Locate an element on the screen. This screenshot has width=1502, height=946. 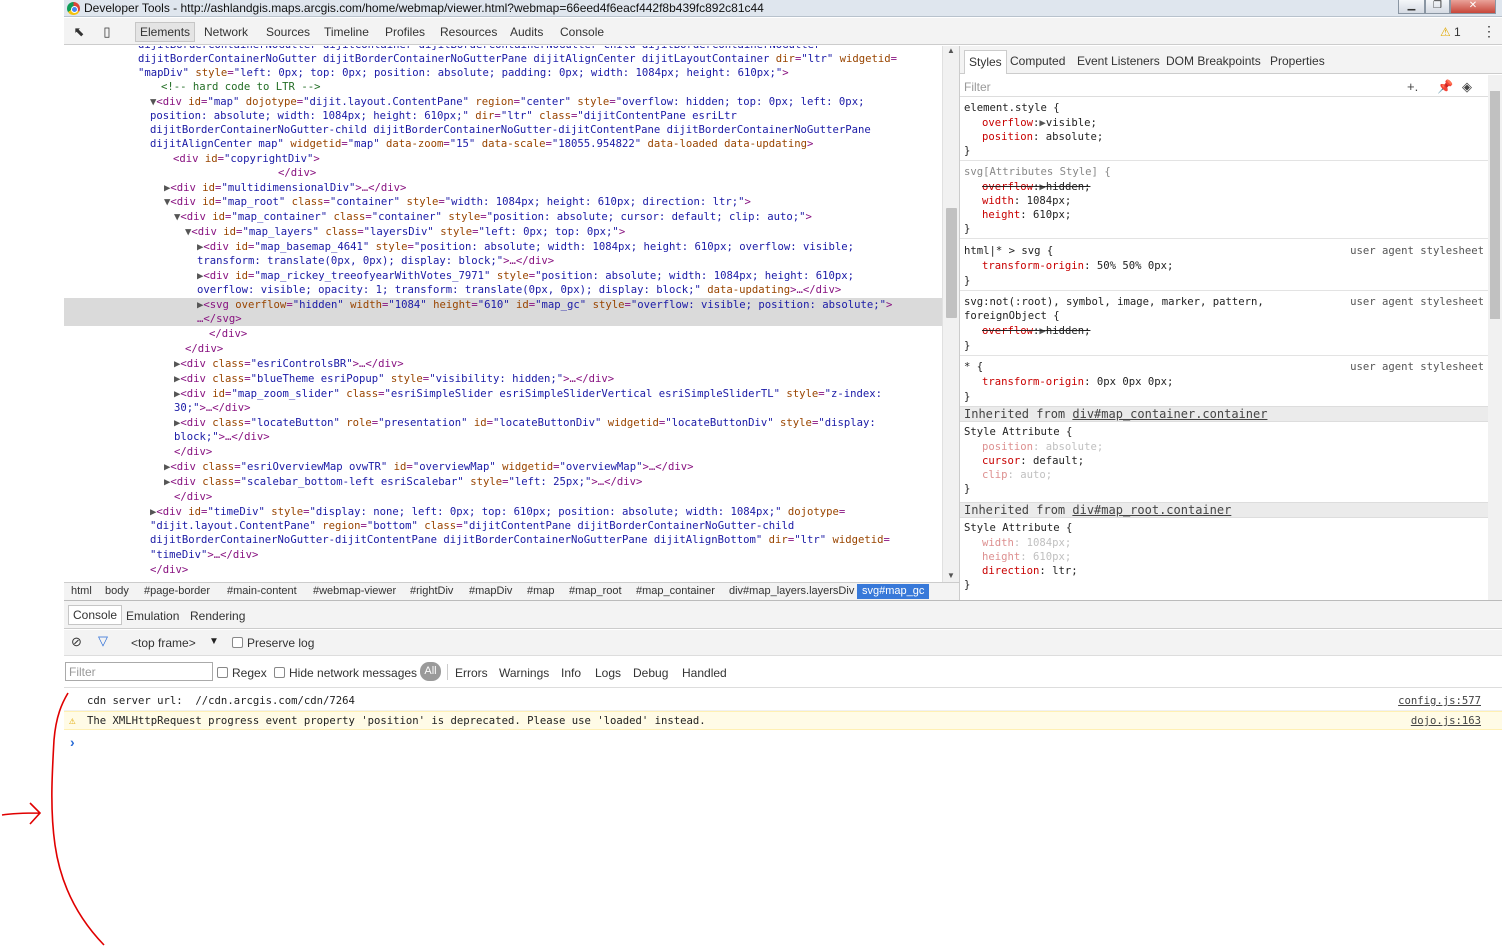
dom-node-line: ▶<div id="multidimensionalDiv">…</div> is located at coordinates (285, 188).